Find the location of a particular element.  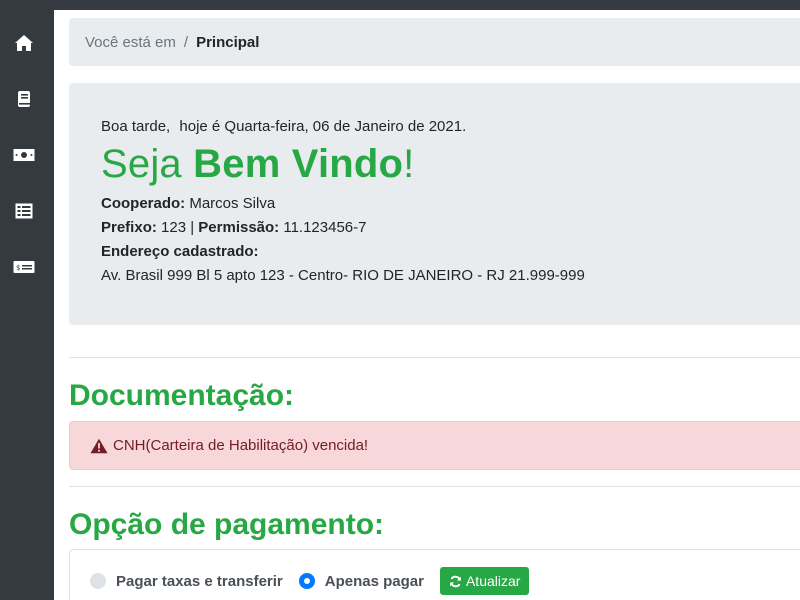

radio-pay-and-transfer is located at coordinates (98, 581).